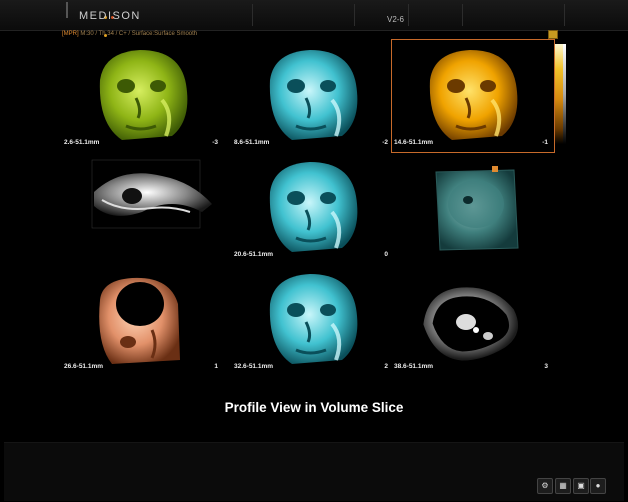  I want to click on slice-range-label: 14.6-51.1mm, so click(414, 142).